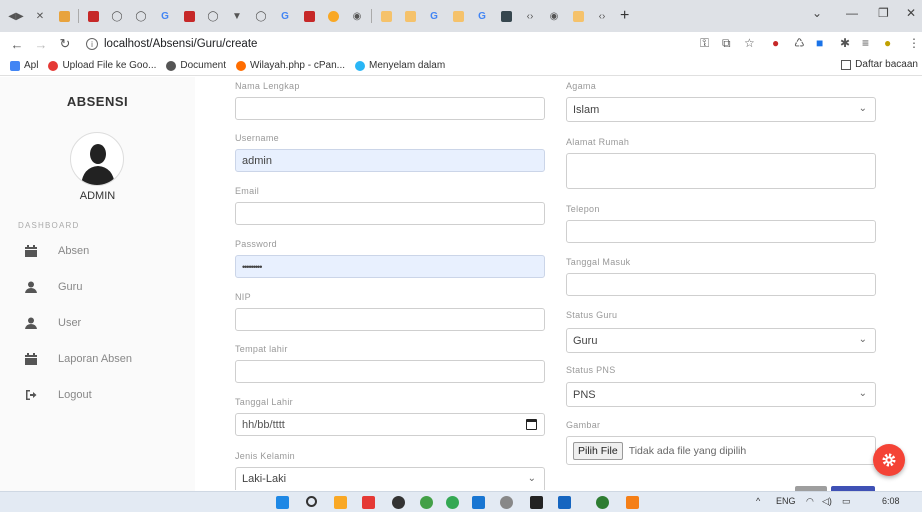 This screenshot has width=922, height=512. Describe the element at coordinates (171, 44) in the screenshot. I see `url-field: i localhost/Absensi/Guru/create` at that location.